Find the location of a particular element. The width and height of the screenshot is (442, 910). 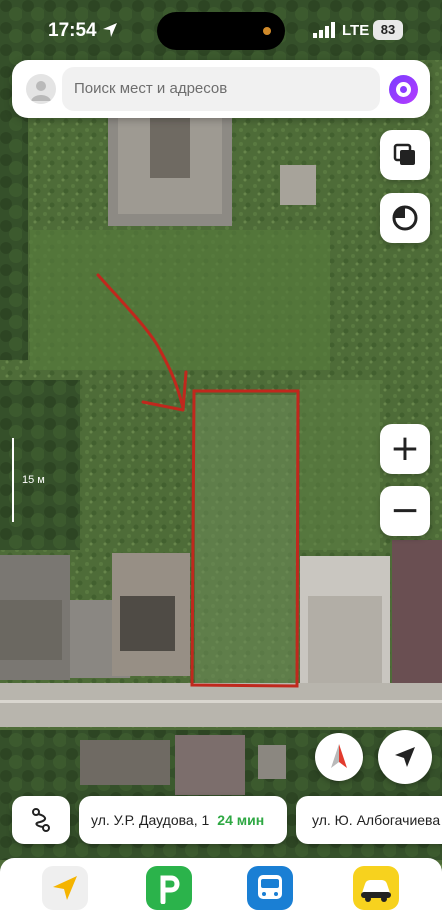

layers-icon is located at coordinates (404, 154).